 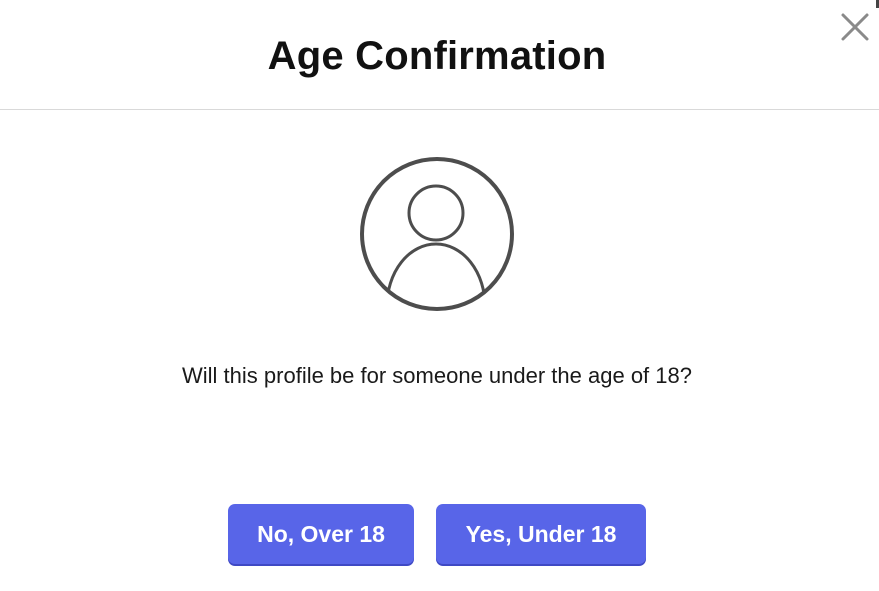 I want to click on dialog-title: Age Confirmation, so click(x=437, y=56).